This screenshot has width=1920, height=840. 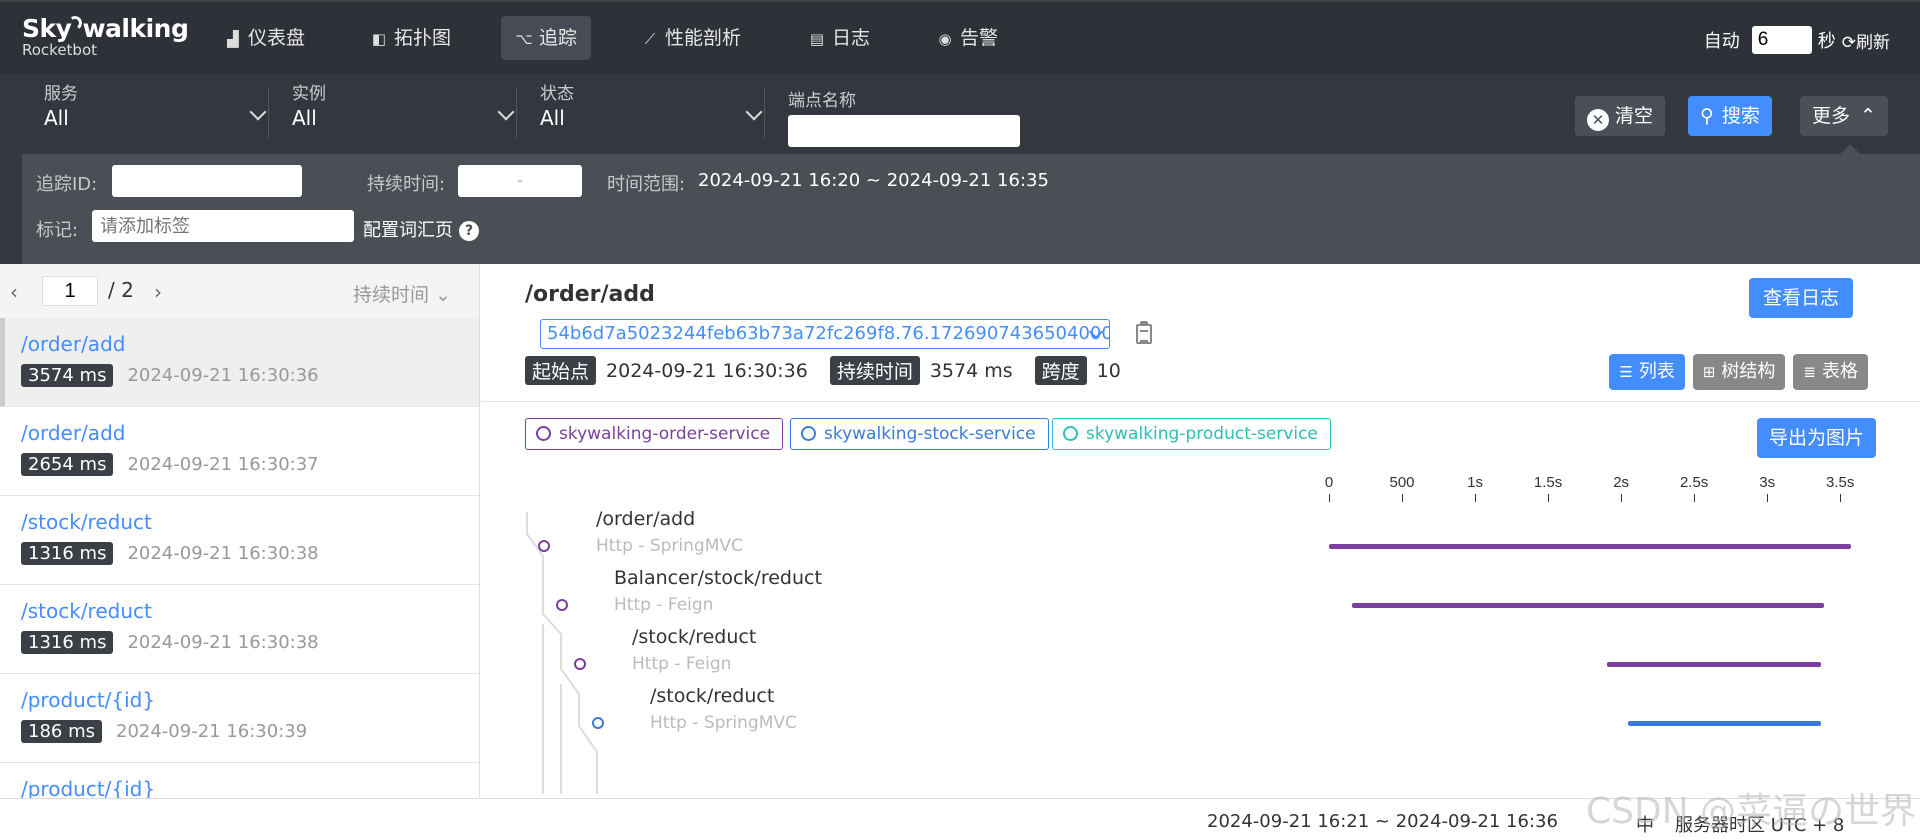 I want to click on span-tag: 跨度, so click(x=1060, y=370).